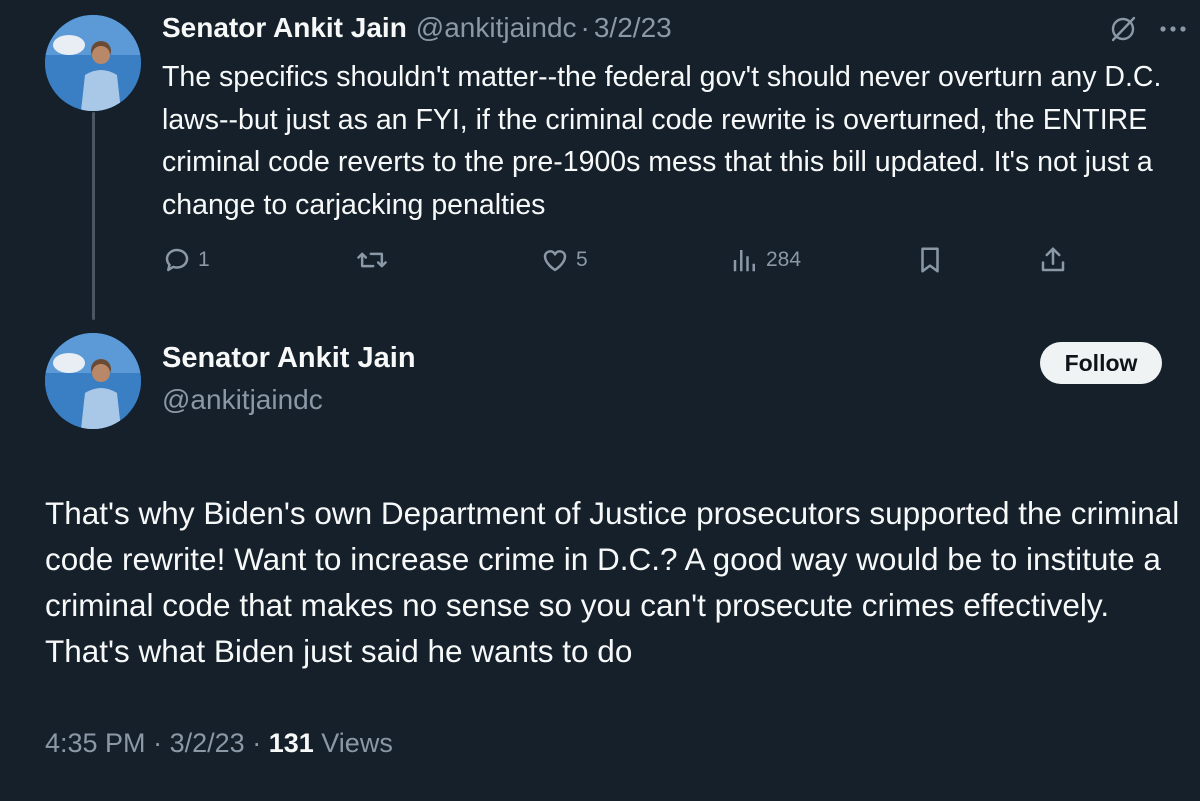  I want to click on bookmark-icon, so click(930, 260).